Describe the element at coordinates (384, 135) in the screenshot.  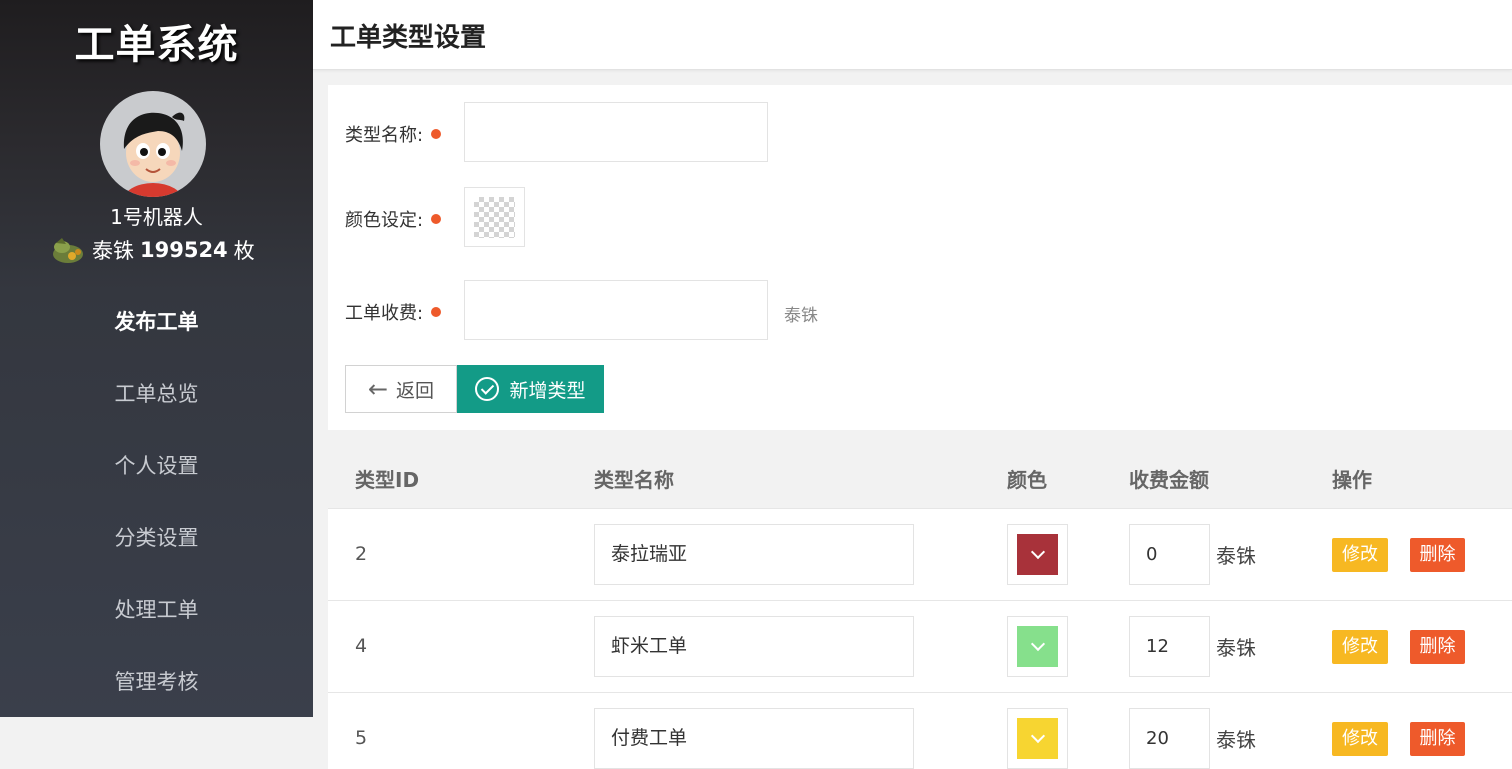
I see `type-name-label-text: 类型名称:` at that location.